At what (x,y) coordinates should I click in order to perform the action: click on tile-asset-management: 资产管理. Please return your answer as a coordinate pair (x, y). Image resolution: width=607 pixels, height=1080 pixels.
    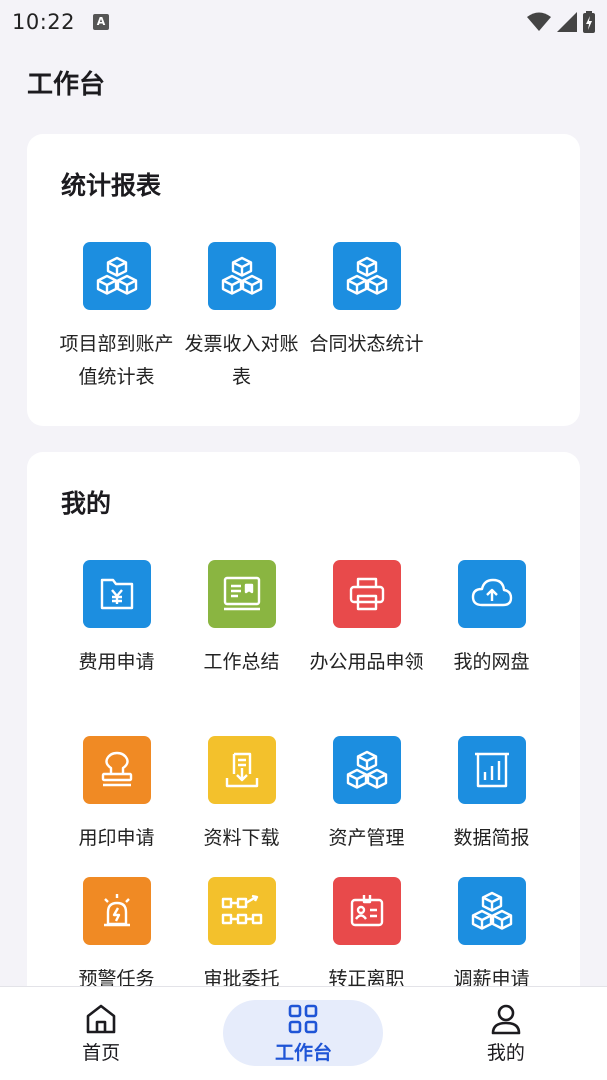
    Looking at the image, I should click on (366, 795).